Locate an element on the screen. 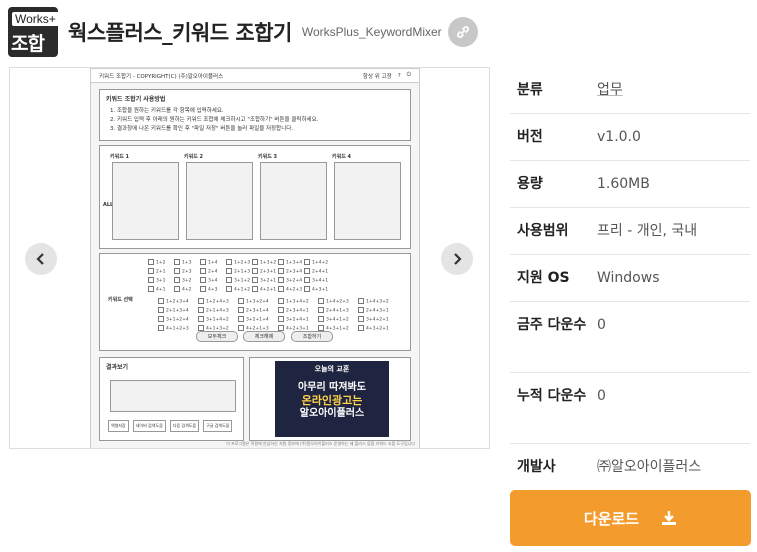  combo-checkbox: 4+3+2+1 is located at coordinates (373, 328).